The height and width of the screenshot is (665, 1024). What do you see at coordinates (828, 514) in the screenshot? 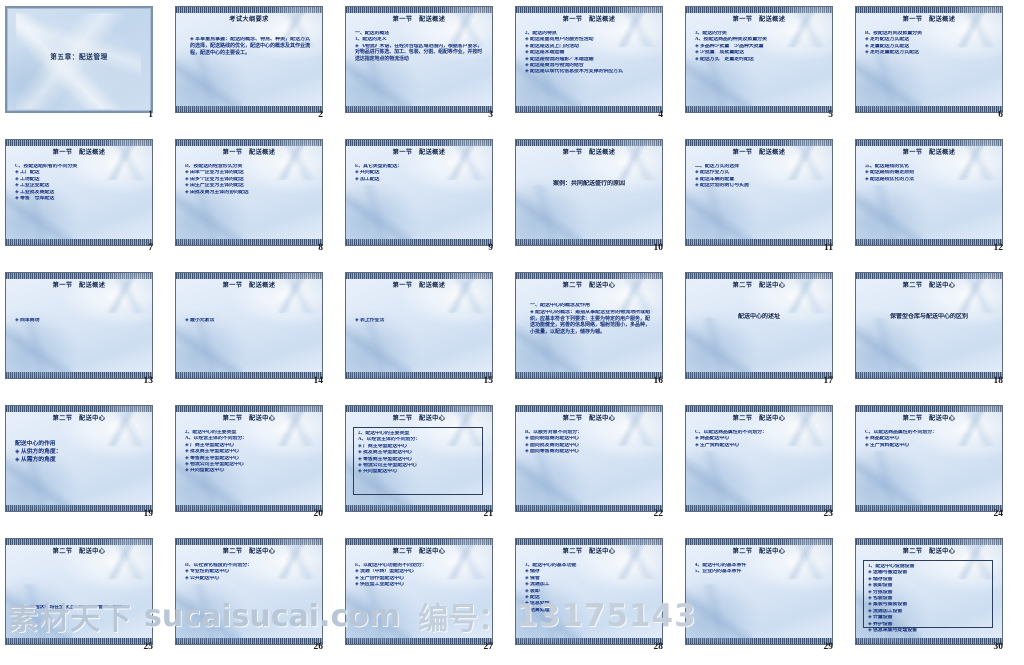
I see `slide-number-label: 23` at bounding box center [828, 514].